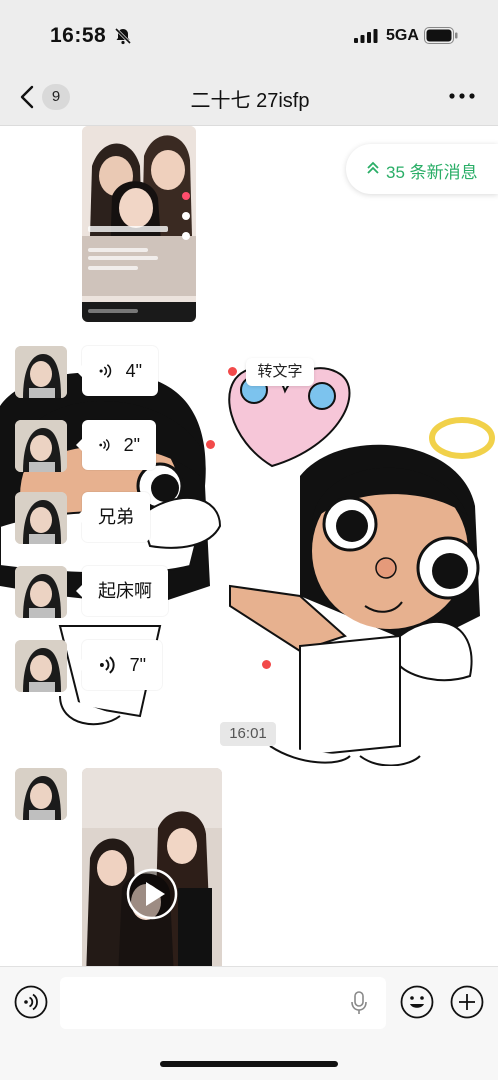  Describe the element at coordinates (223, 1003) in the screenshot. I see `message-input` at that location.